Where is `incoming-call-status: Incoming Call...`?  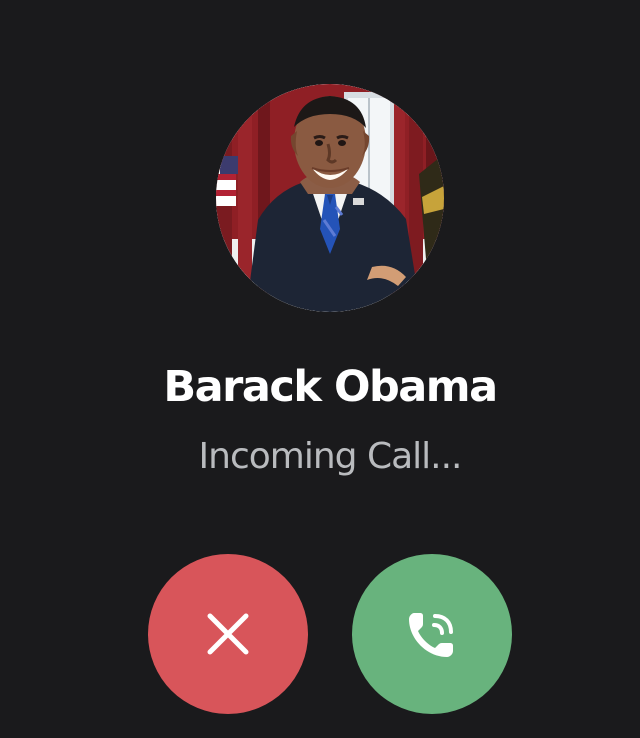
incoming-call-status: Incoming Call... is located at coordinates (330, 456).